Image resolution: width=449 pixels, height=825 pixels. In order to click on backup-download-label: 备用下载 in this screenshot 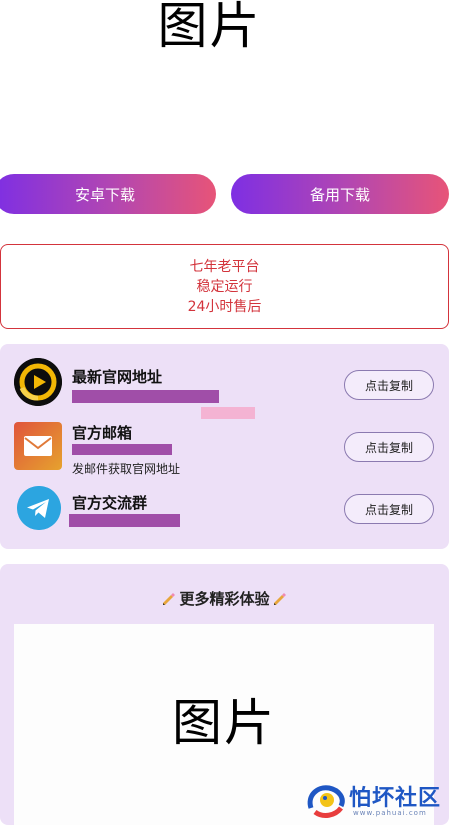, I will do `click(339, 194)`.